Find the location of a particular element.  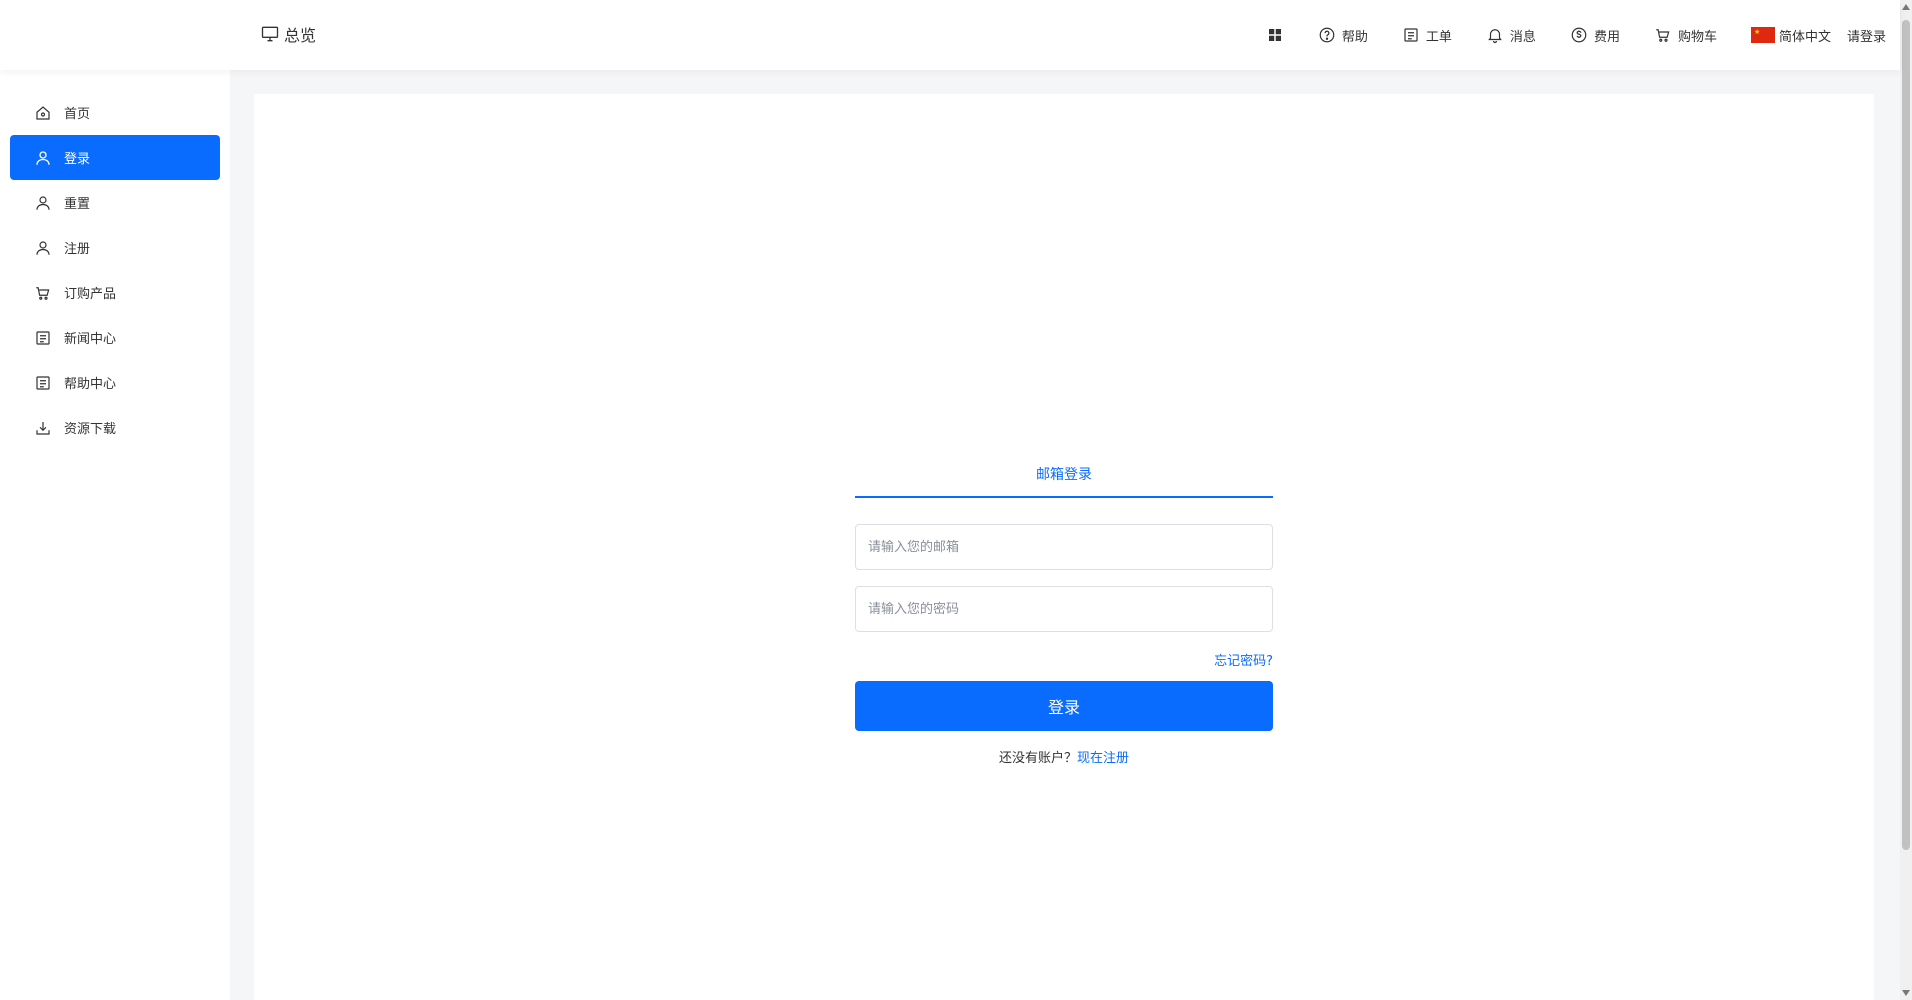

sidebar-item-label: 首页 is located at coordinates (77, 114).